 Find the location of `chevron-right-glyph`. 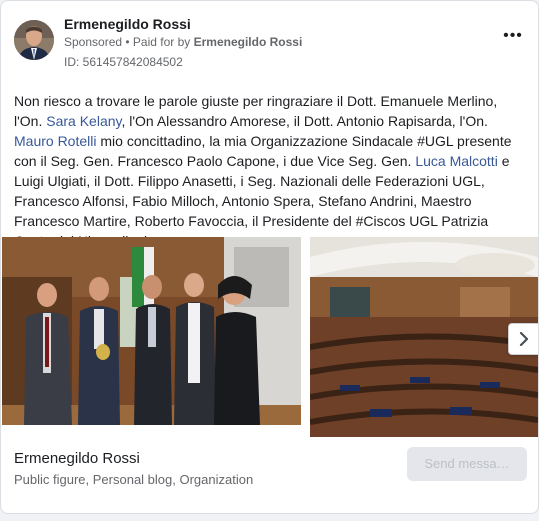

chevron-right-glyph is located at coordinates (524, 339).